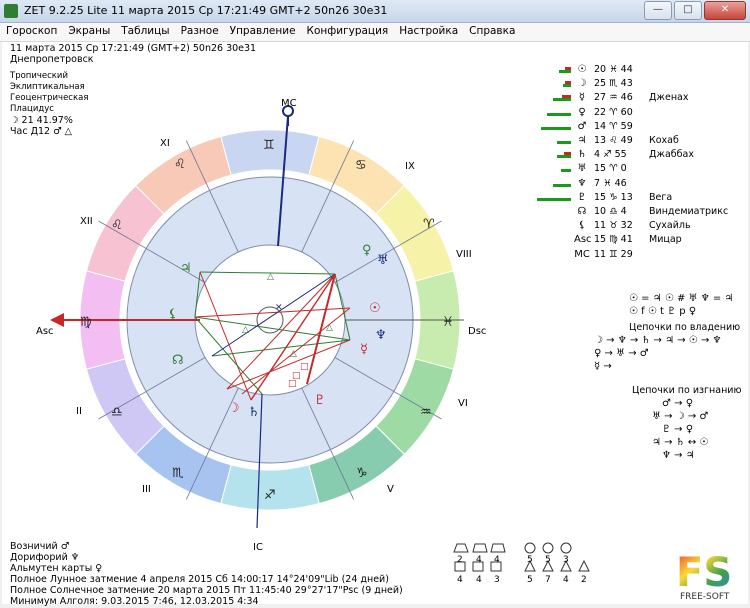  What do you see at coordinates (632, 213) in the screenshot?
I see `planet-row: ☊ 10 ♎ 4 Виндемиатрикс` at bounding box center [632, 213].